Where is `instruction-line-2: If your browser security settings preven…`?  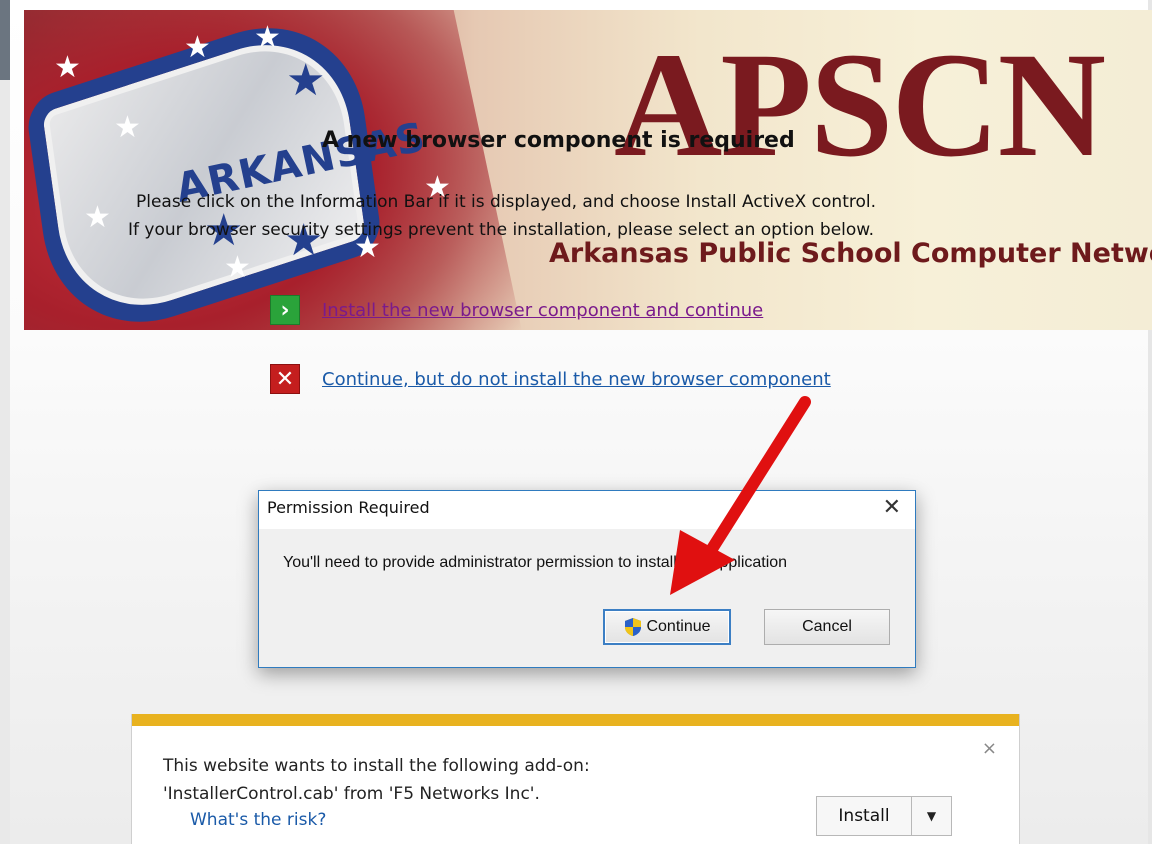 instruction-line-2: If your browser security settings preven… is located at coordinates (501, 230).